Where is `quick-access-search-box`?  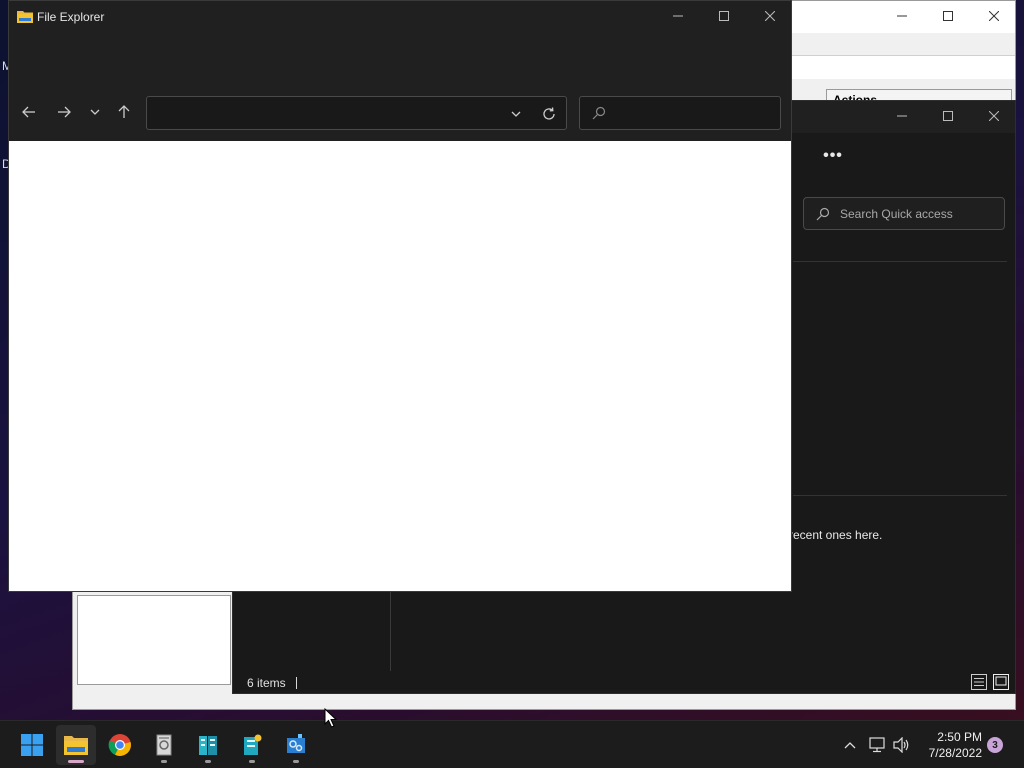 quick-access-search-box is located at coordinates (904, 213).